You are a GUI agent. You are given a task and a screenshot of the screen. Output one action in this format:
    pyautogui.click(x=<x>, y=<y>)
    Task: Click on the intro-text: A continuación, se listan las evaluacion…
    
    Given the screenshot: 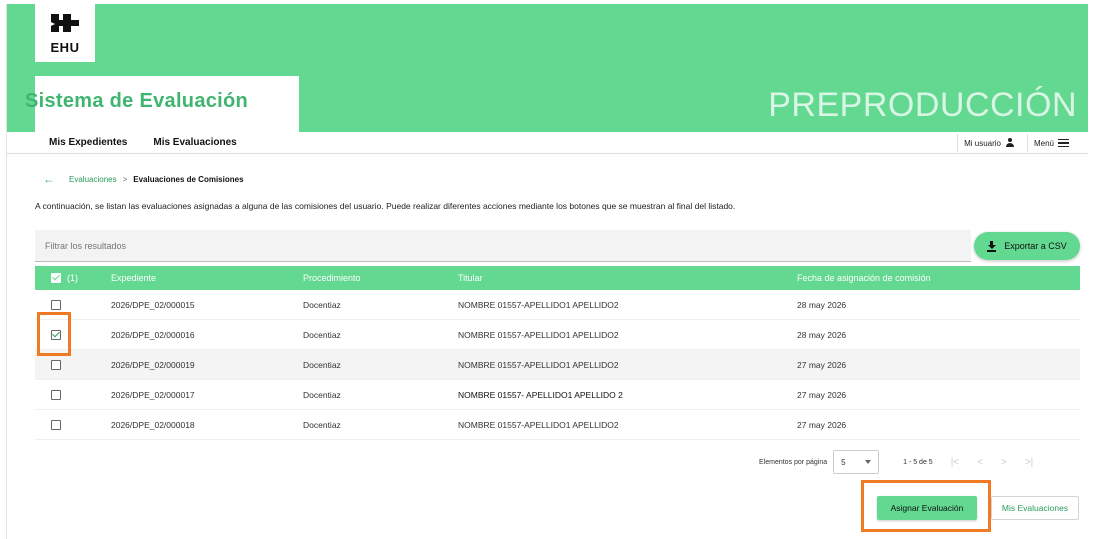 What is the action you would take?
    pyautogui.click(x=385, y=206)
    